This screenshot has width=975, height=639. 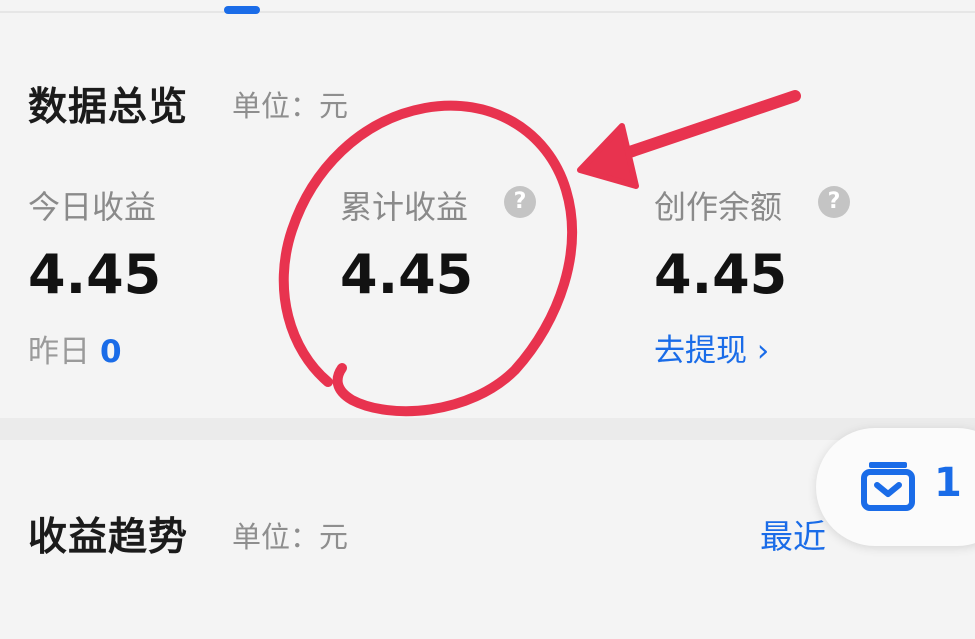 I want to click on section-divider, so click(x=487, y=429).